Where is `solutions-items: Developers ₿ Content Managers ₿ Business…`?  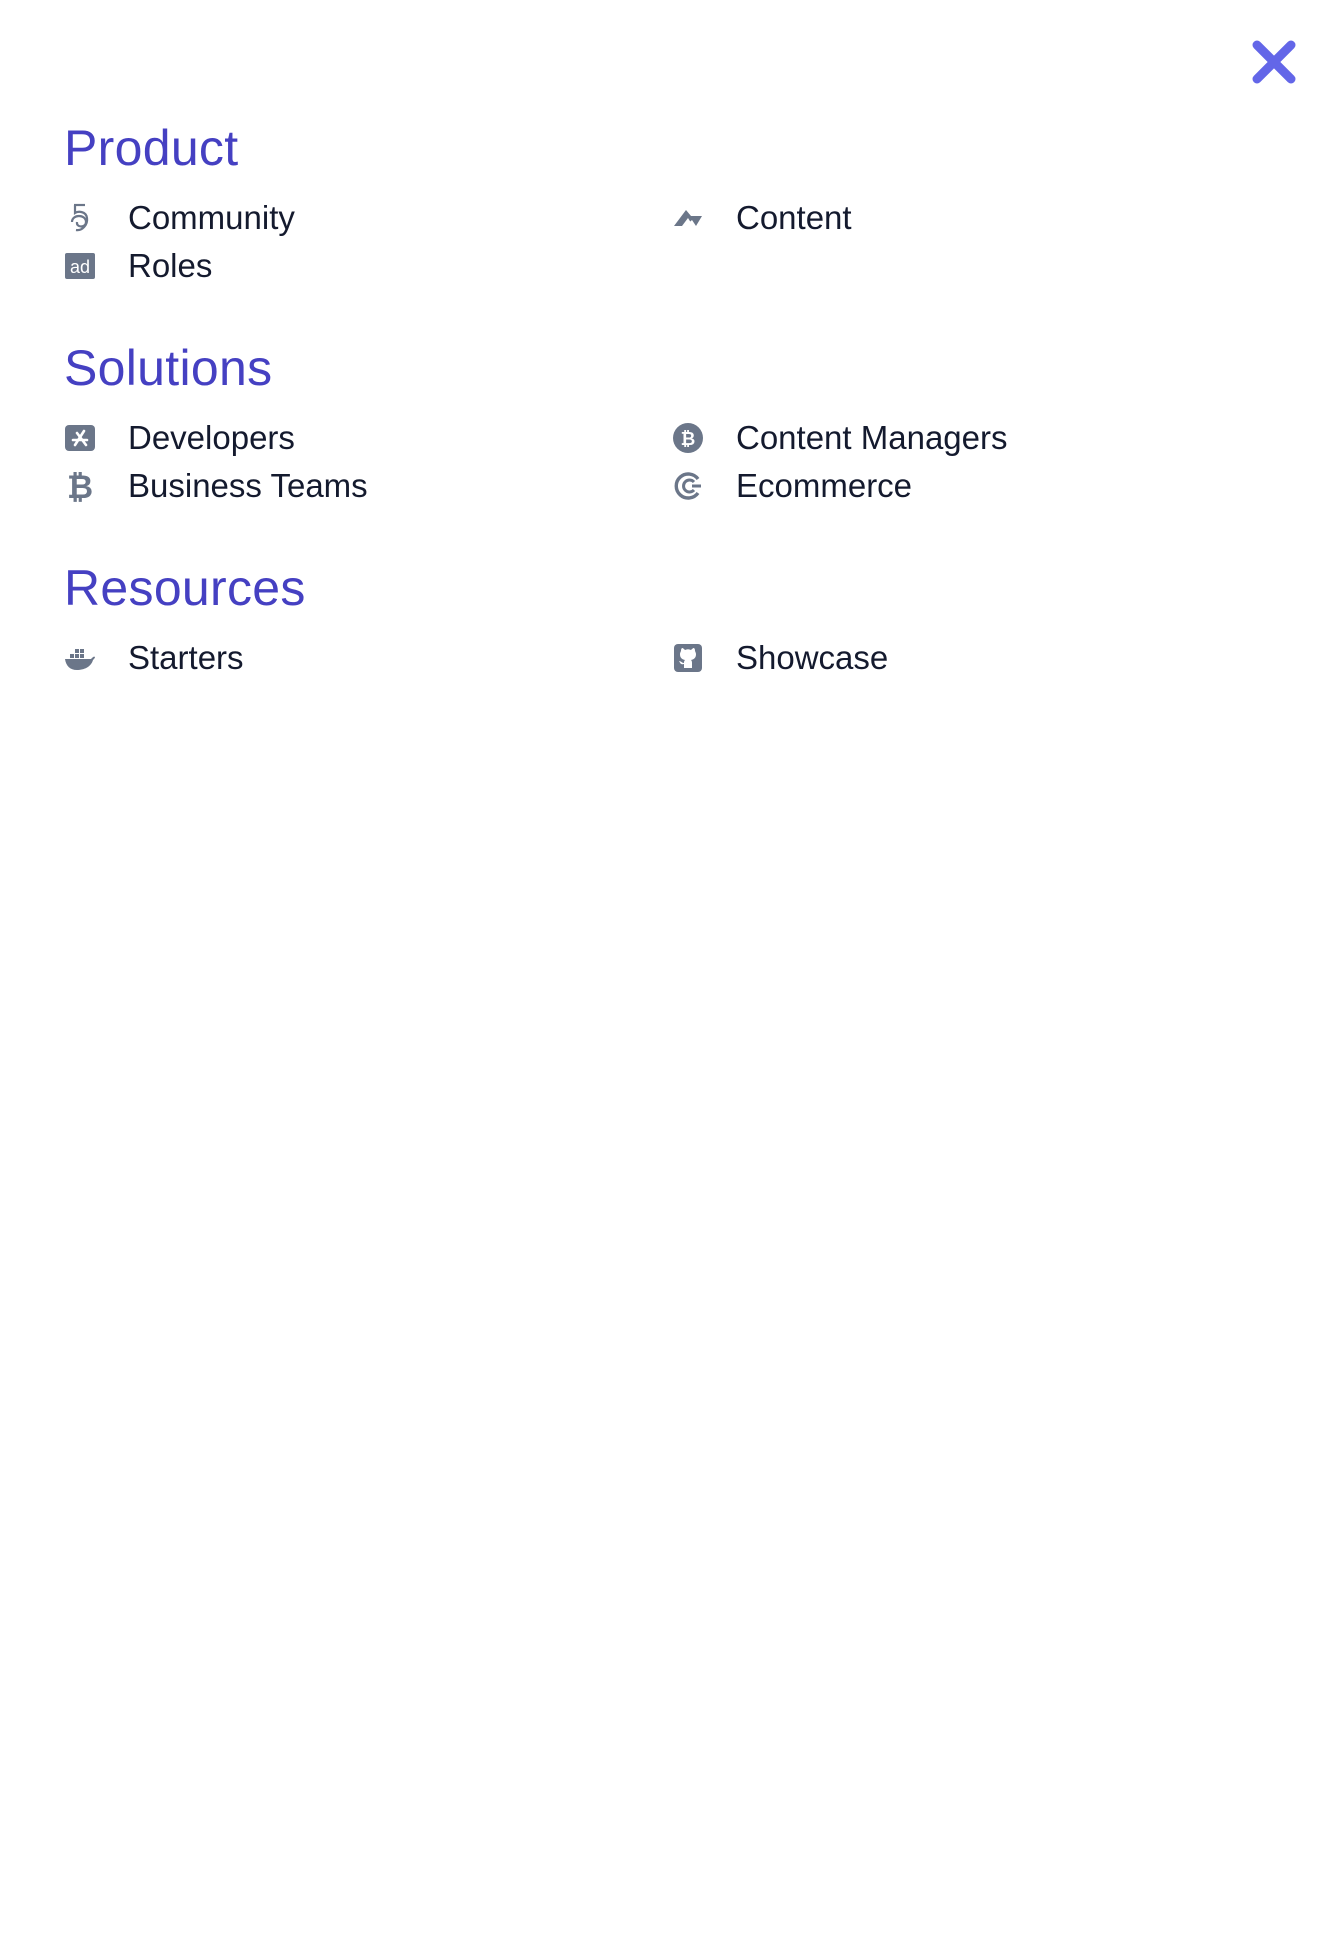
solutions-items: Developers ₿ Content Managers ₿ Business… is located at coordinates (671, 462).